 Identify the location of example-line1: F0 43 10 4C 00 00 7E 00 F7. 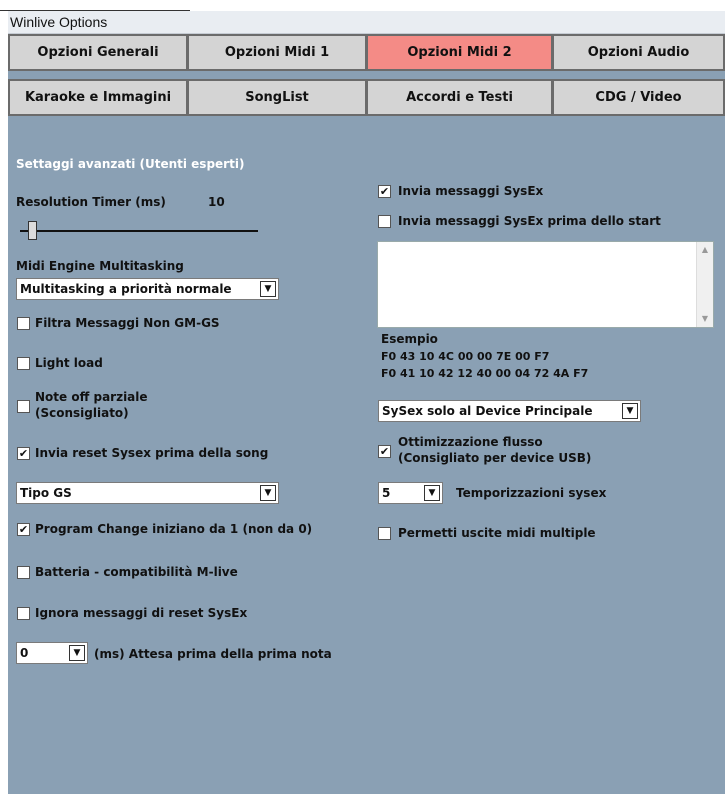
(465, 356).